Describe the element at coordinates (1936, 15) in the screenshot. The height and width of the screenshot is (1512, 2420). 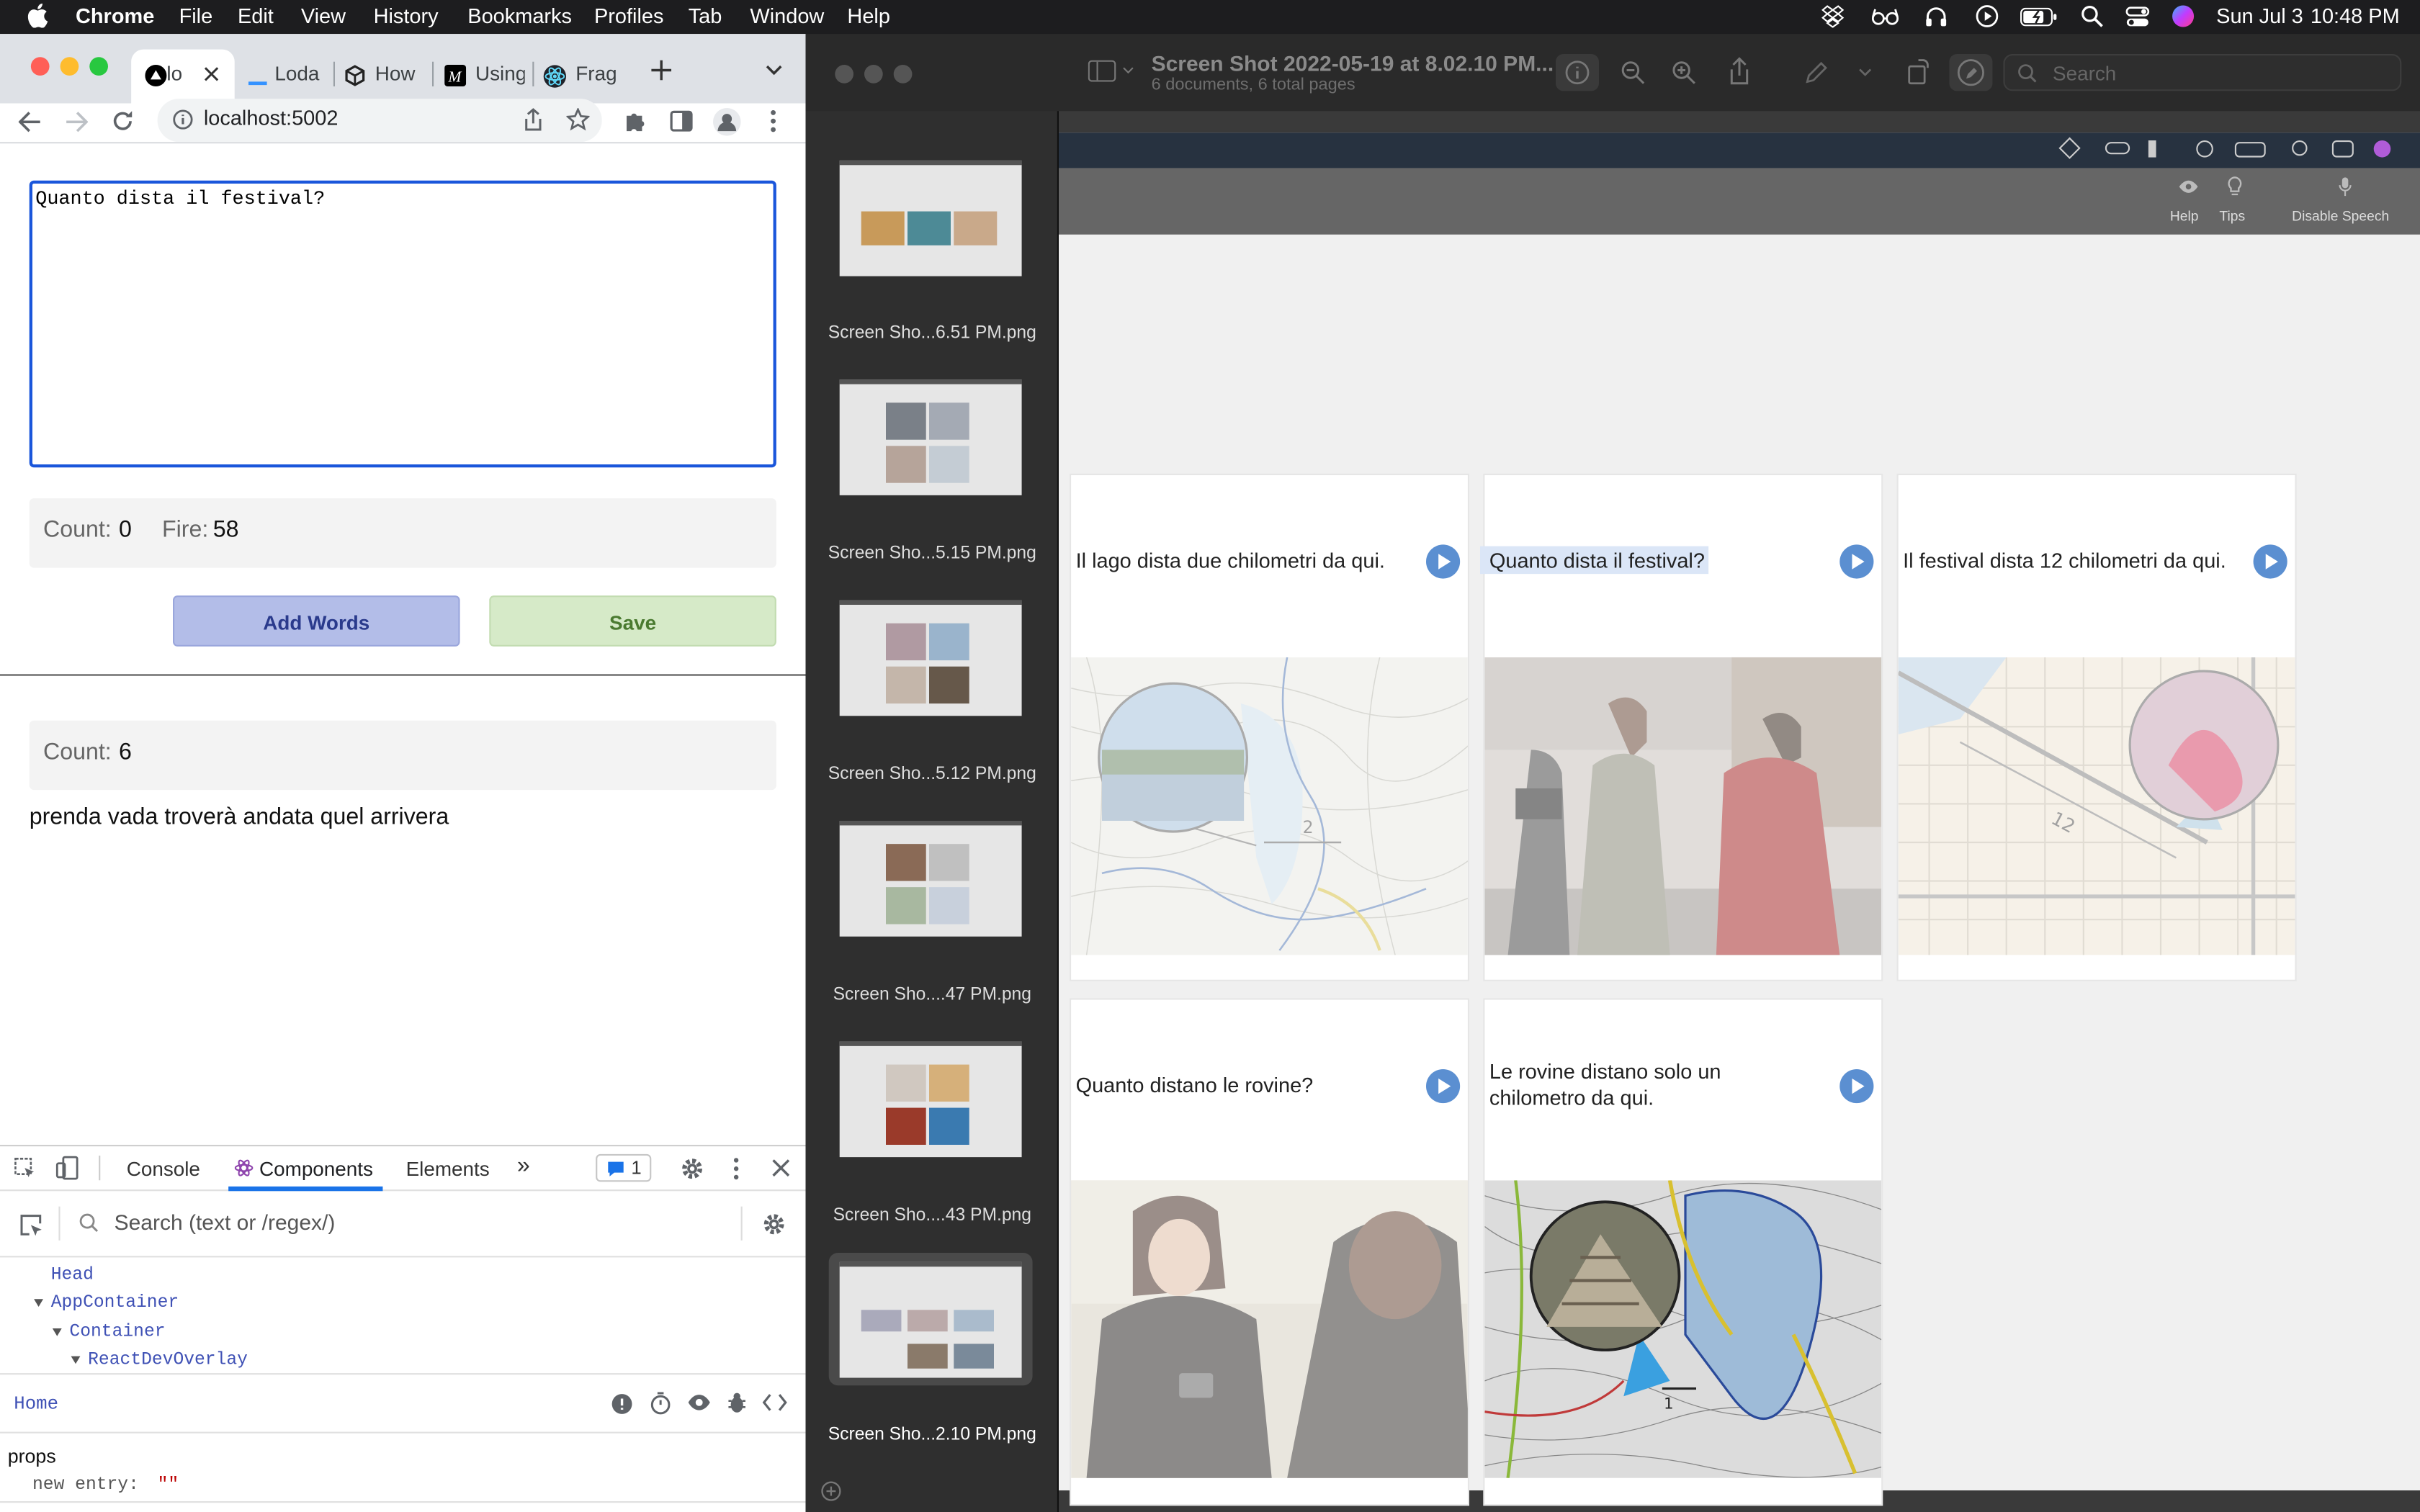
I see `headphones-icon` at that location.